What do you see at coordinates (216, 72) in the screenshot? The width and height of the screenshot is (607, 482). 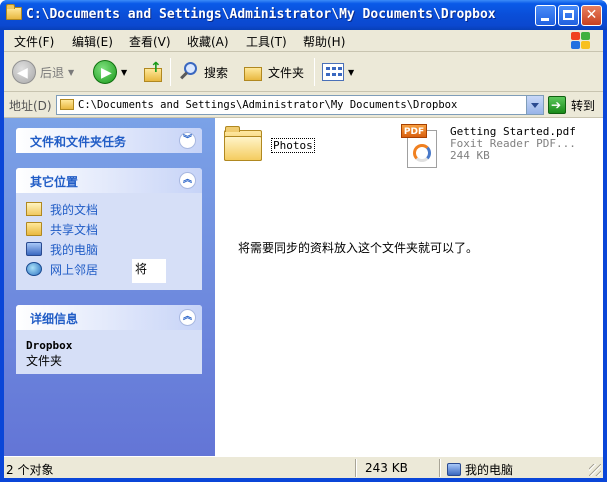 I see `search-label: 搜索` at bounding box center [216, 72].